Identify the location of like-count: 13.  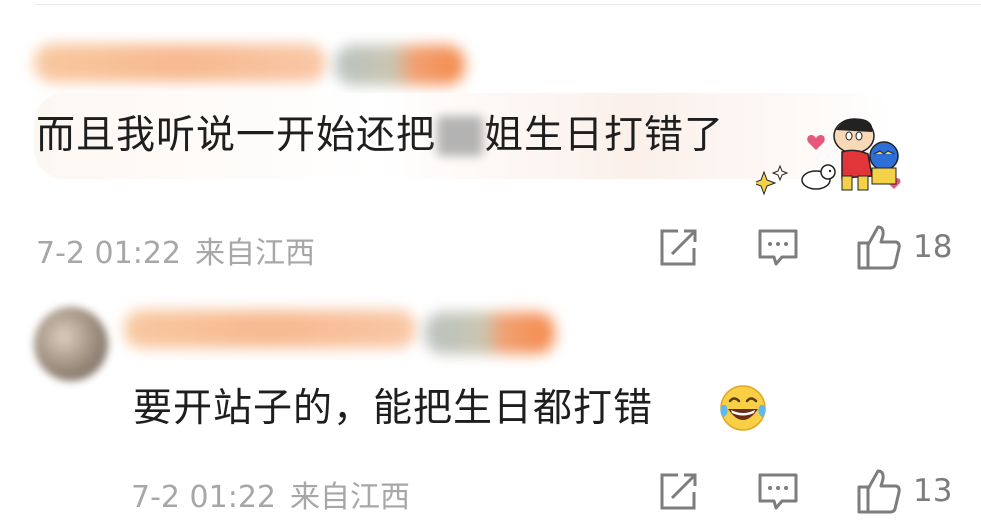
(933, 491).